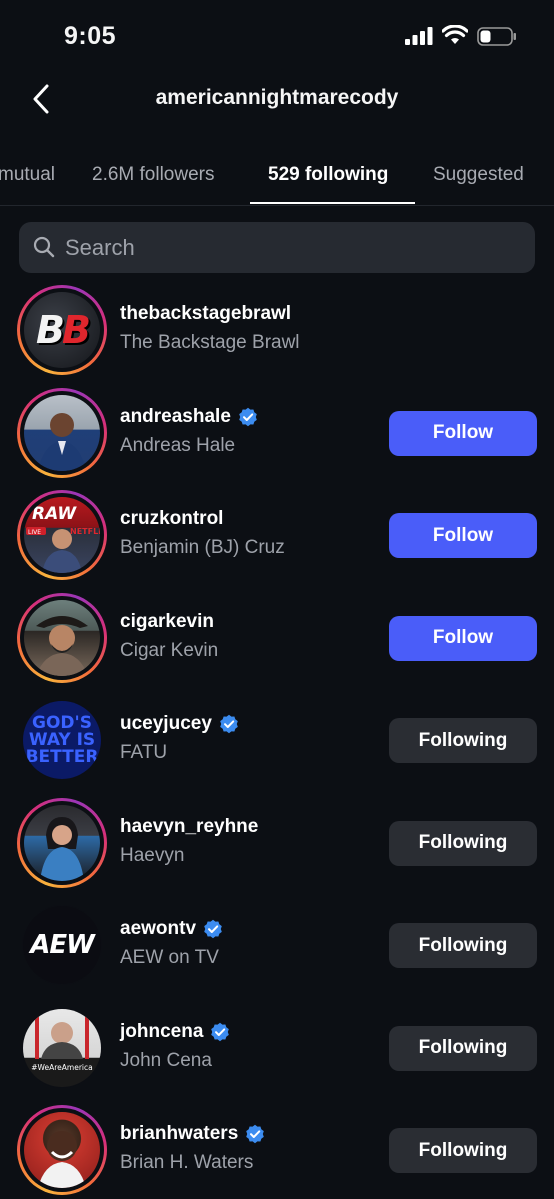 This screenshot has width=554, height=1199. Describe the element at coordinates (189, 827) in the screenshot. I see `username: haevyn_reyhne` at that location.